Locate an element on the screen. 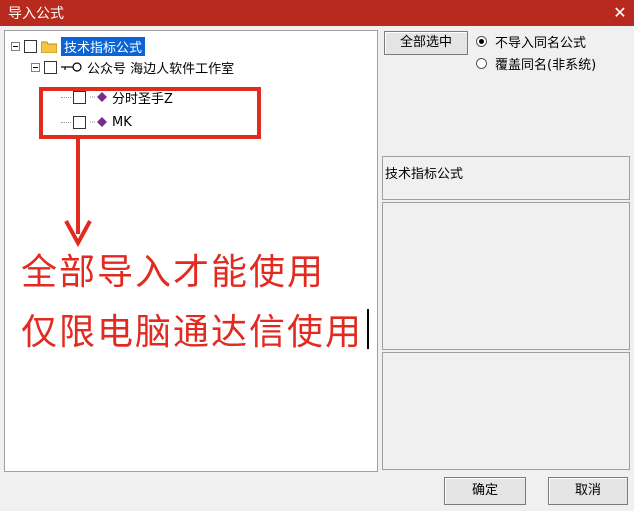 The width and height of the screenshot is (634, 511). radio-overwrite-duplicates: 覆盖同名(非系统) is located at coordinates (536, 63).